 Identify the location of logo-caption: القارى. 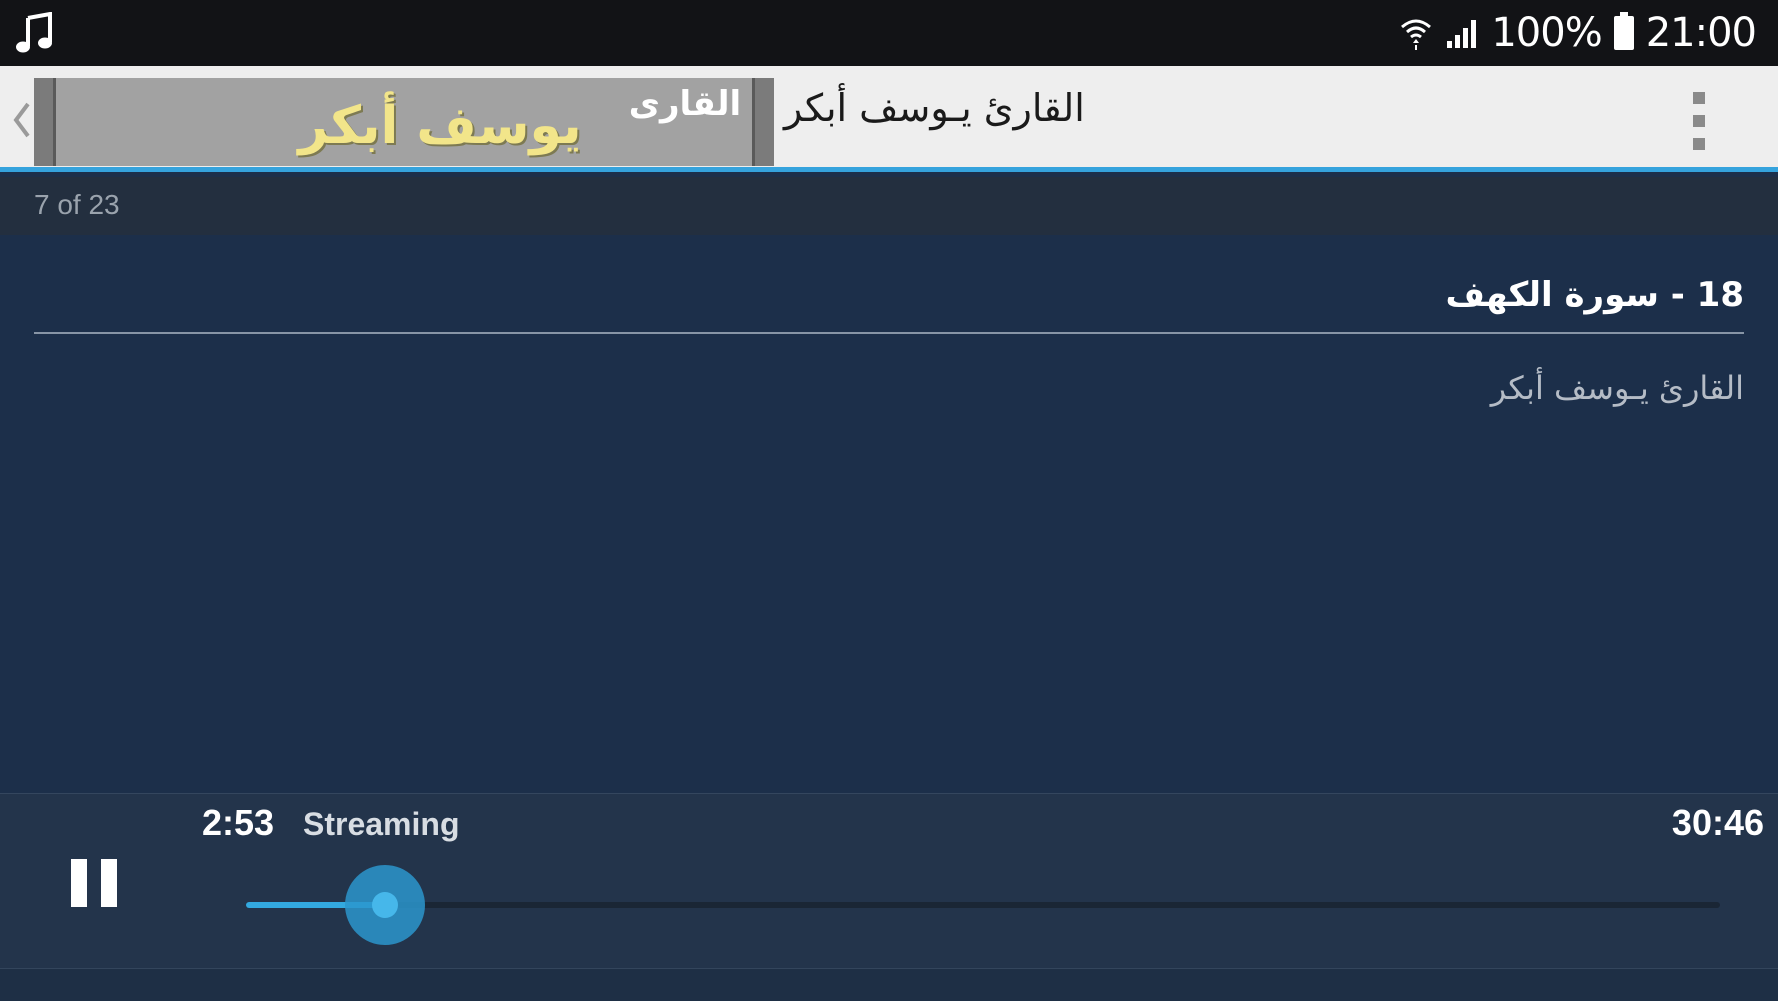
(685, 104).